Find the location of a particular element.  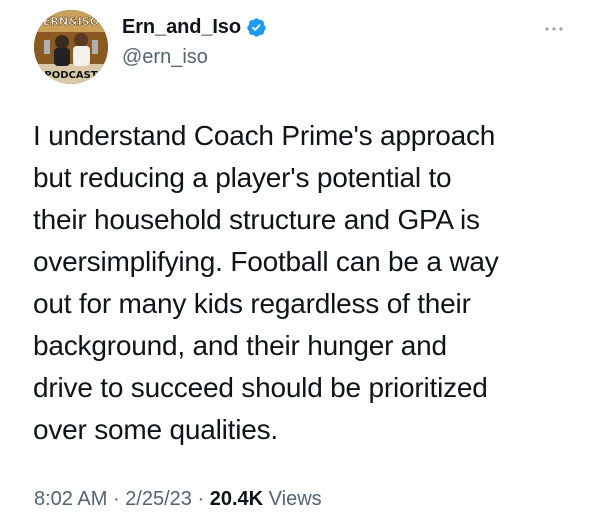

avatar: ERN&ISO PODCAST is located at coordinates (71, 47).